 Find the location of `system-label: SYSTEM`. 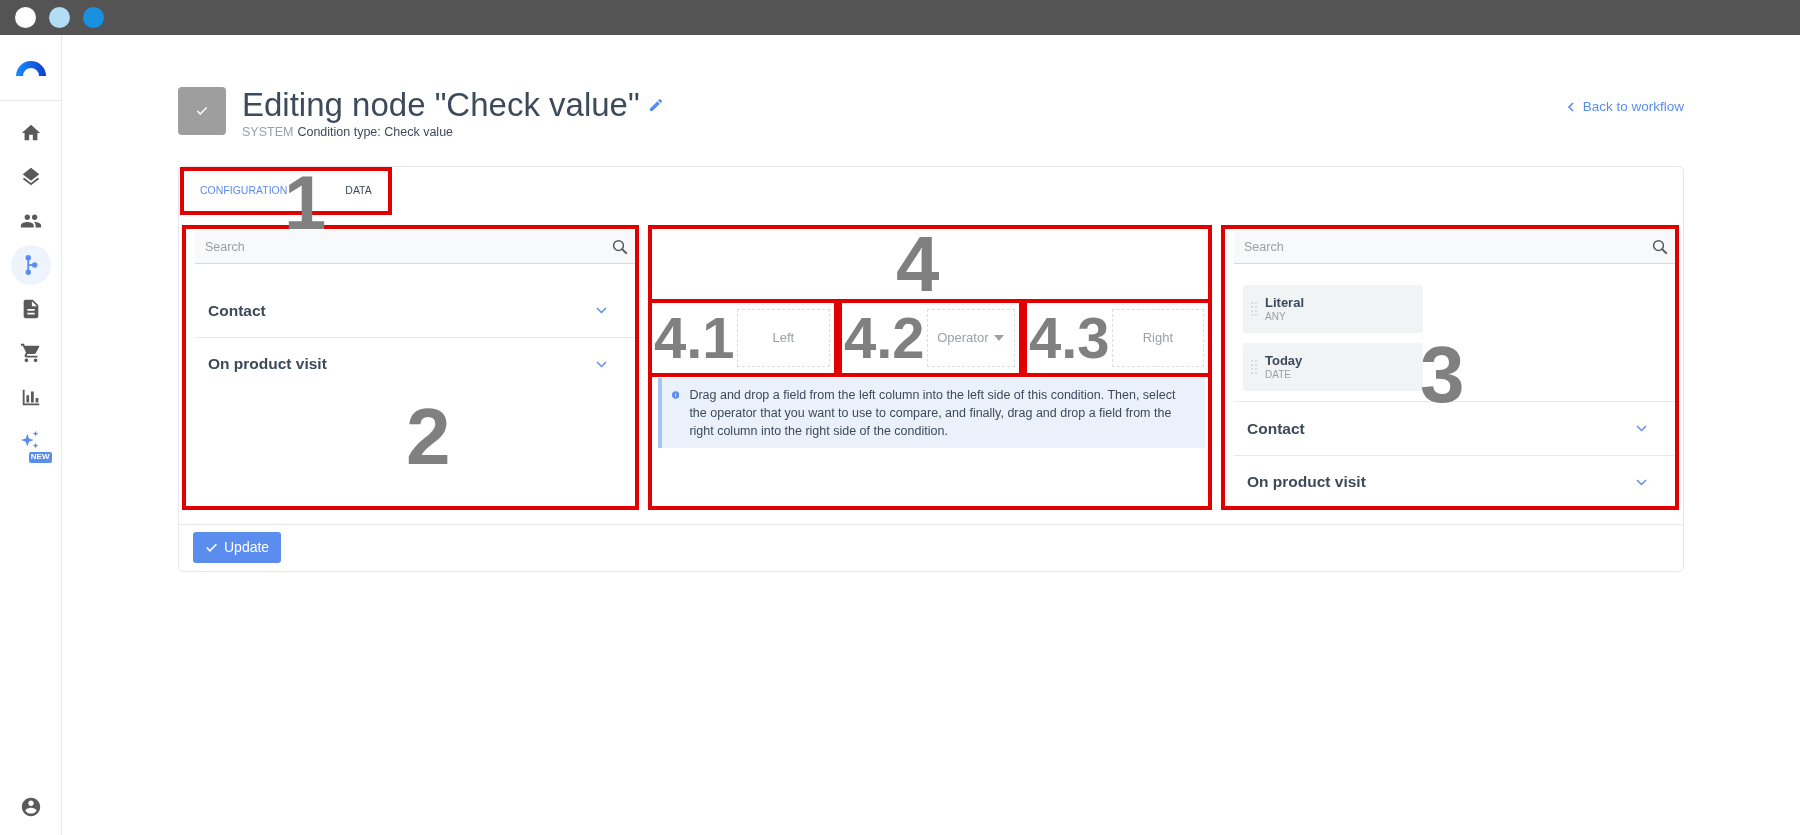

system-label: SYSTEM is located at coordinates (268, 133).